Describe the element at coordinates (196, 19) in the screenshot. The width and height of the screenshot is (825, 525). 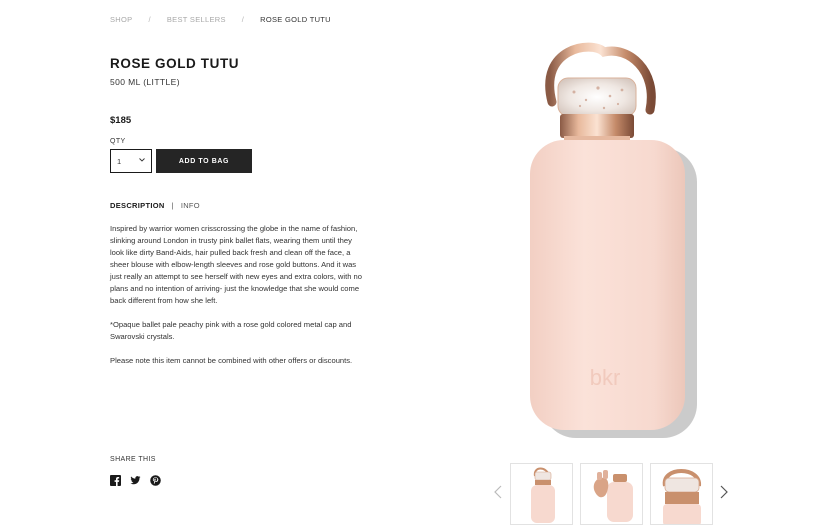
I see `breadcrumb-best-sellers: BEST SELLERS` at that location.